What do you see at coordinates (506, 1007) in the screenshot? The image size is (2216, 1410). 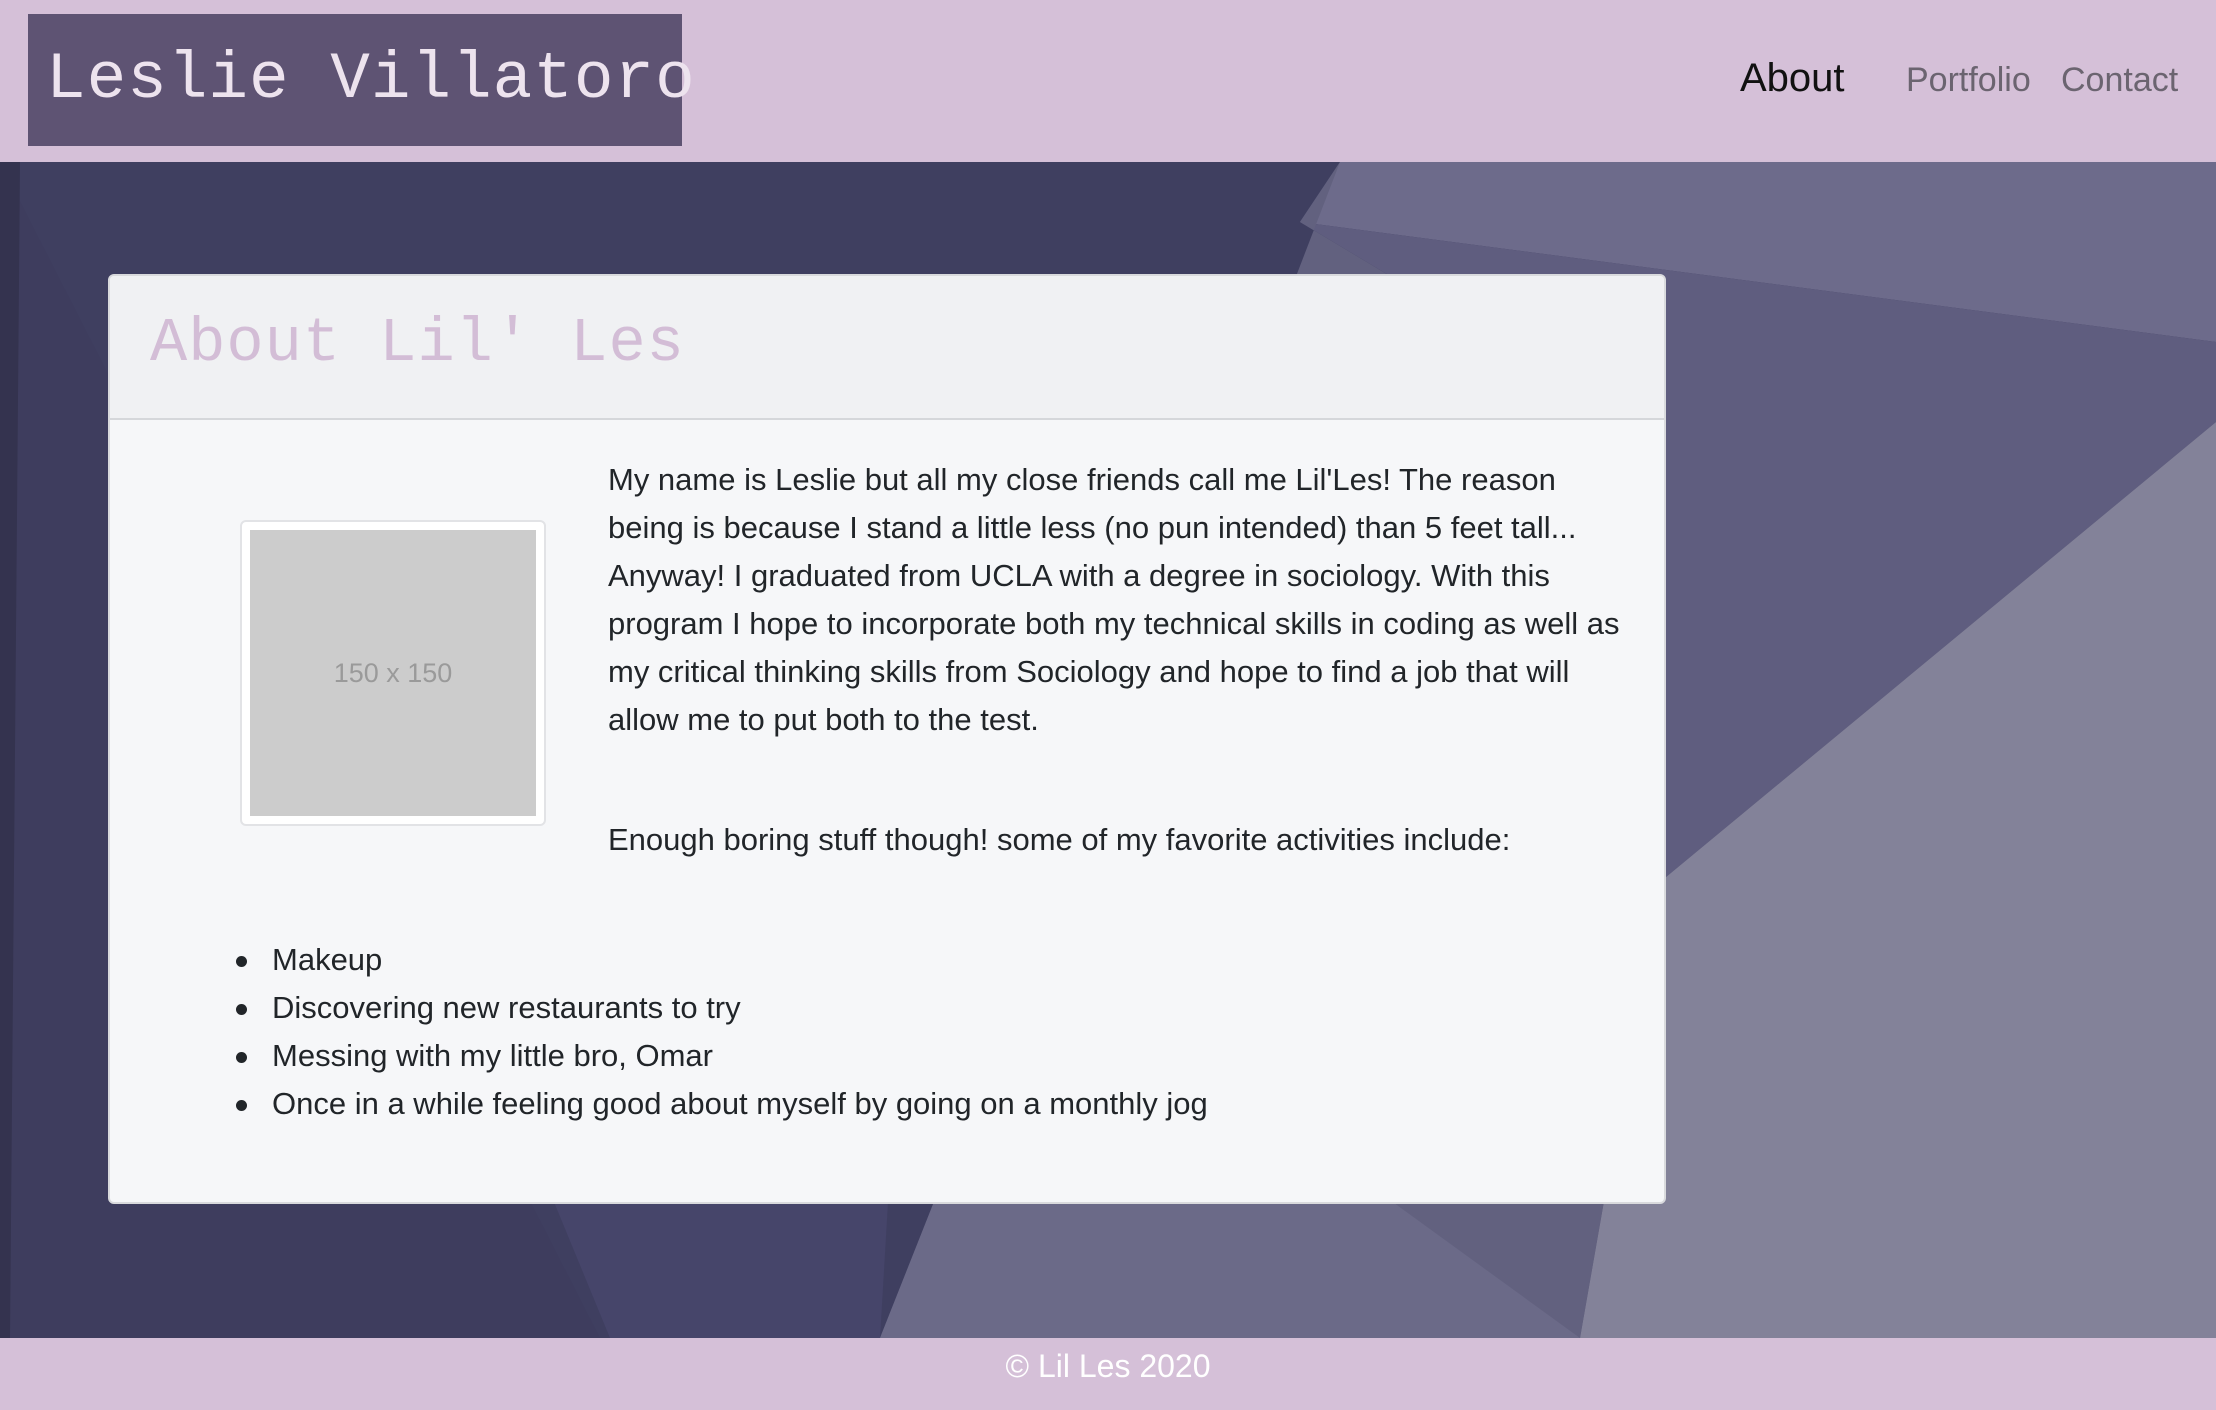 I see `list-item-text: Discovering new restaurants to try` at bounding box center [506, 1007].